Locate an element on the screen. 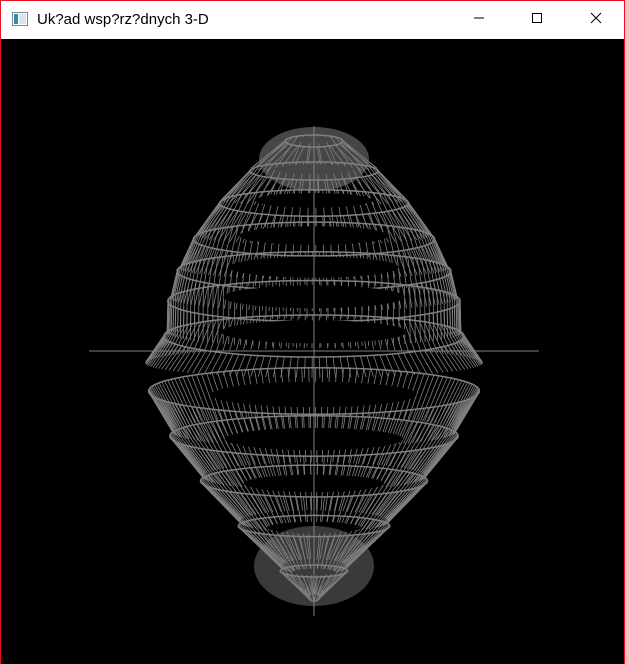 The width and height of the screenshot is (625, 664). close-icon is located at coordinates (596, 20).